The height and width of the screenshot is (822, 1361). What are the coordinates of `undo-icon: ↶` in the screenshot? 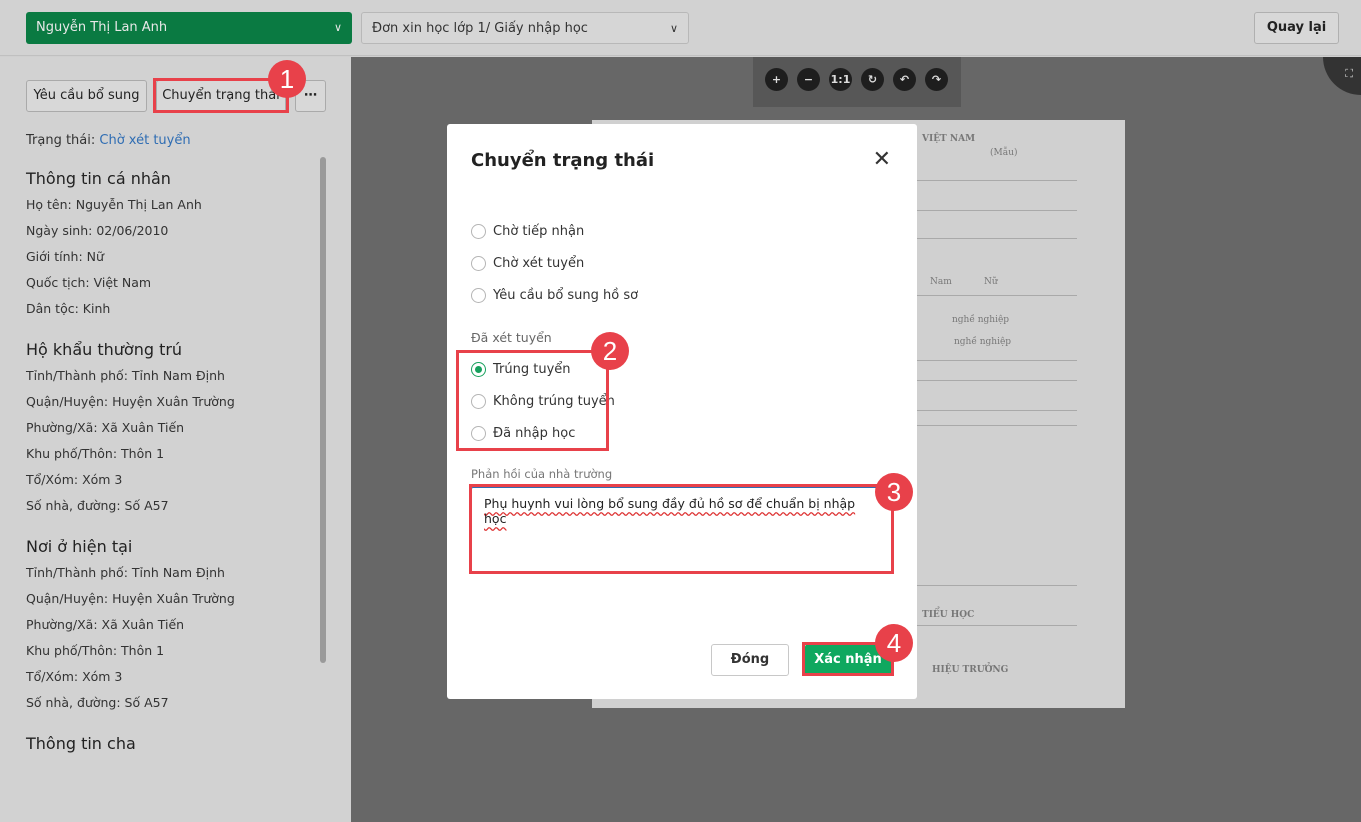 It's located at (904, 79).